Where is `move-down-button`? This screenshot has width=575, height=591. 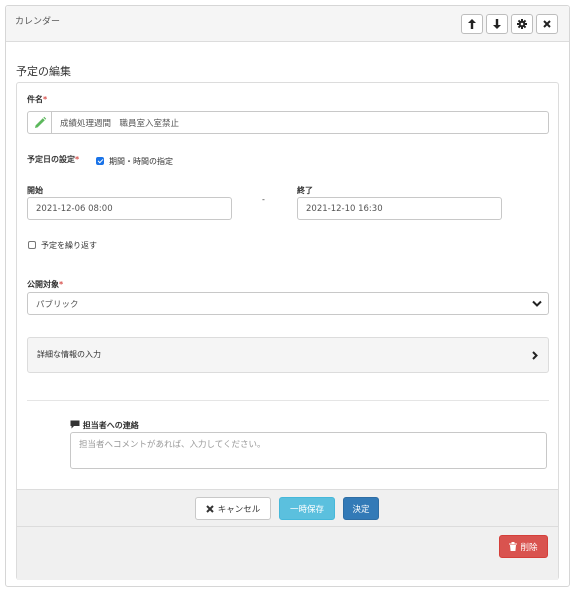
move-down-button is located at coordinates (497, 24).